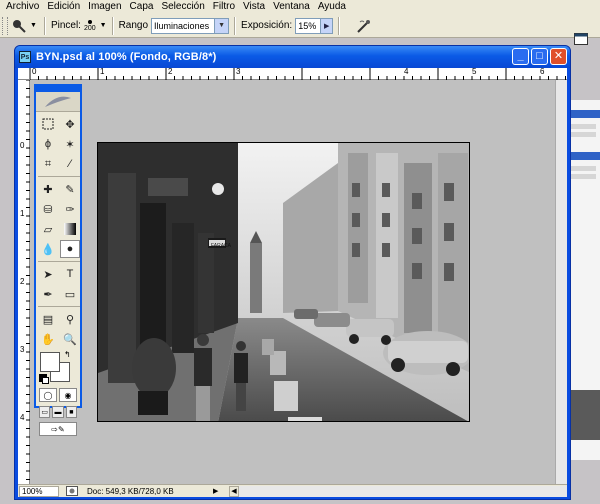 The image size is (600, 504). Describe the element at coordinates (298, 74) in the screenshot. I see `ruler-top: 0 1 2 3 4 5 6` at that location.